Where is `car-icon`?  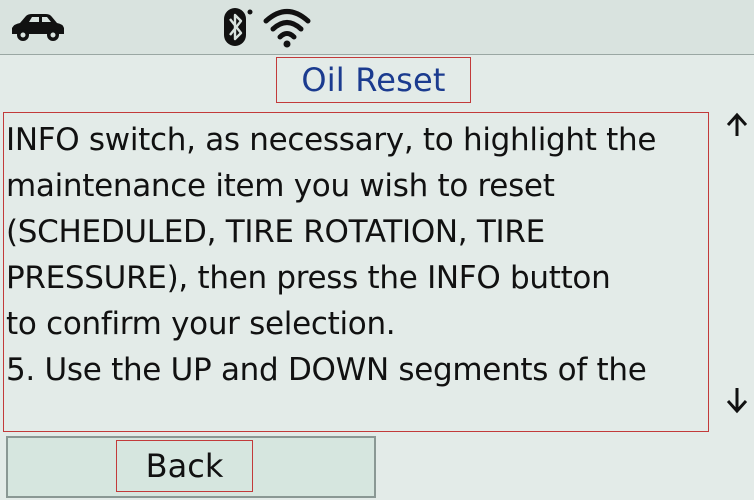 car-icon is located at coordinates (38, 27).